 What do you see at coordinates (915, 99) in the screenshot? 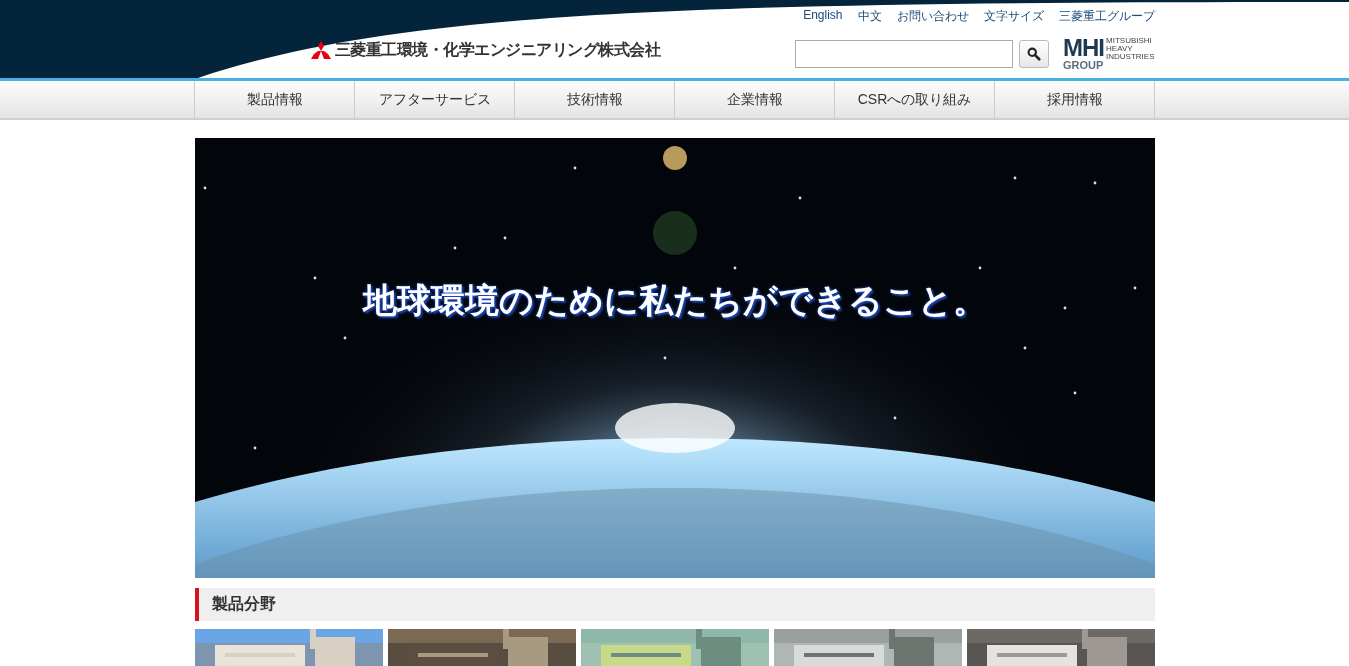
I see `nav-tab: CSRへの取り組み` at bounding box center [915, 99].